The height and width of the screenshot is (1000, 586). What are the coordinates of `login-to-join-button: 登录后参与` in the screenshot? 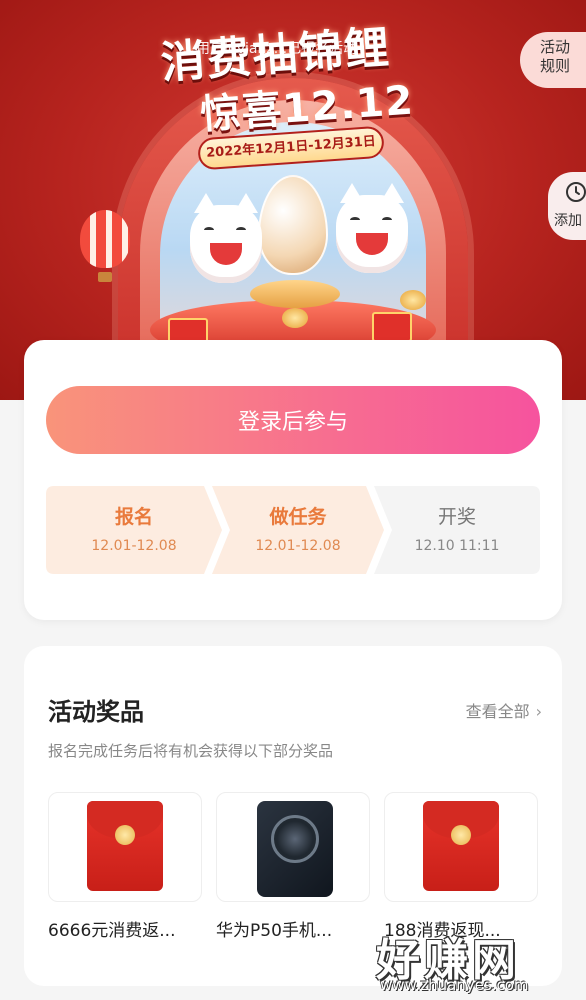 It's located at (293, 420).